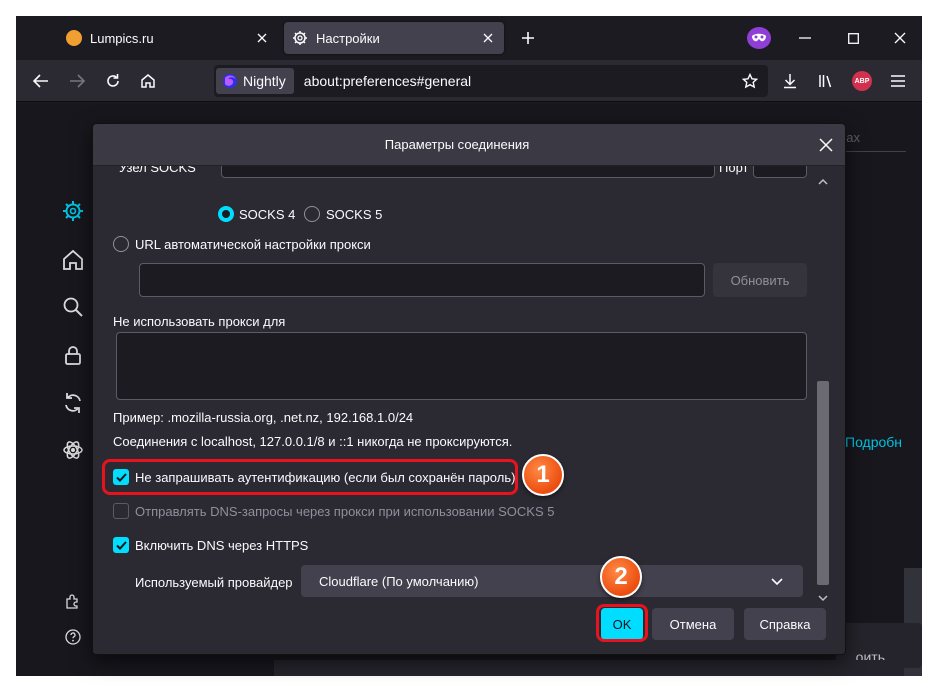  I want to click on tab-label: Настройки, so click(348, 38).